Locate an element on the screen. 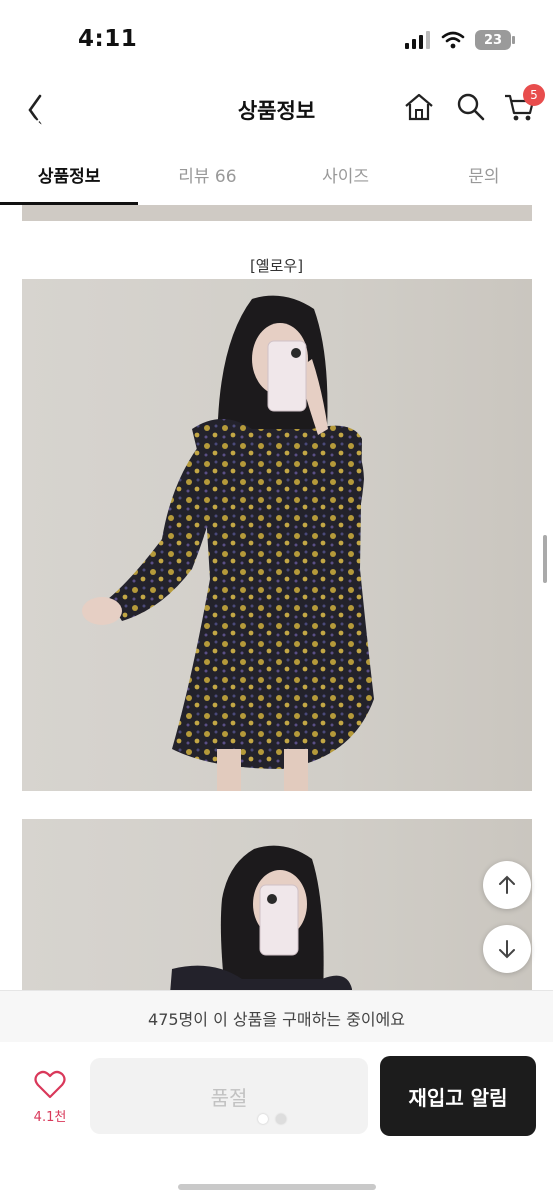 This screenshot has width=553, height=1200. scroll-indicator is located at coordinates (545, 559).